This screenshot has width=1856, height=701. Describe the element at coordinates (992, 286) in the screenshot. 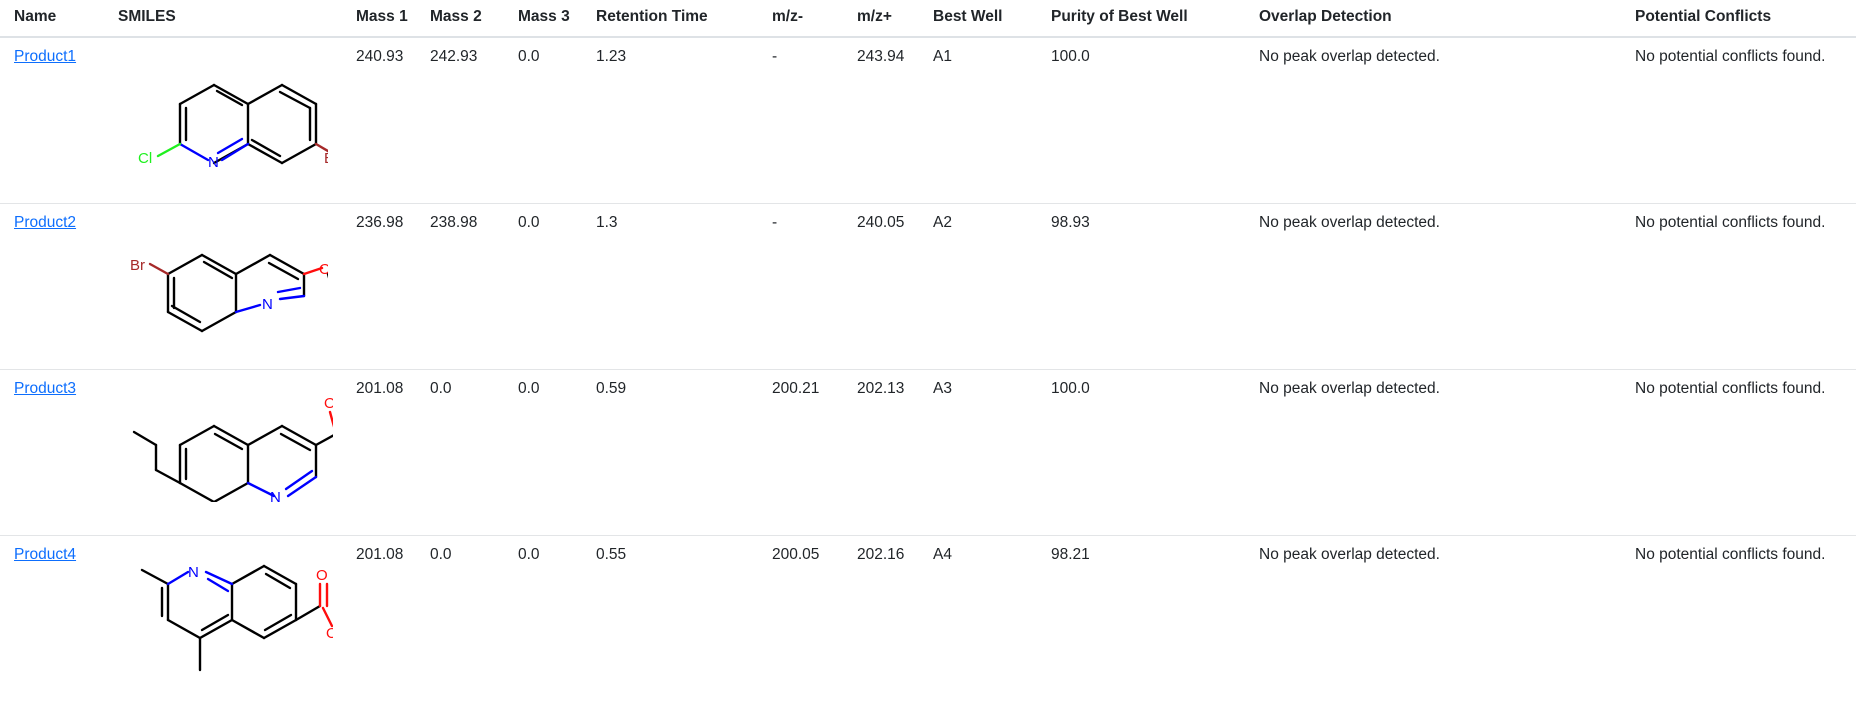

I see `cell-best-well: A2` at that location.